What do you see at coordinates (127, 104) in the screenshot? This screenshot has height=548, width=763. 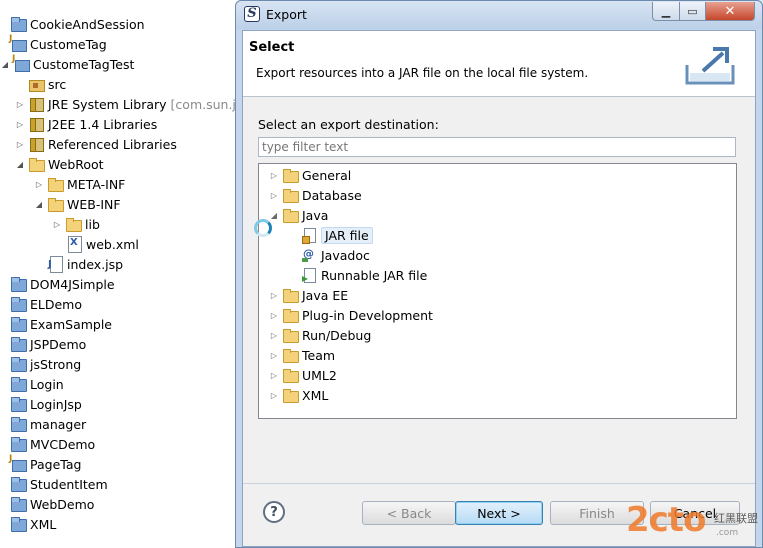 I see `library-jre: ▷JRE System Library[com.sun.java` at bounding box center [127, 104].